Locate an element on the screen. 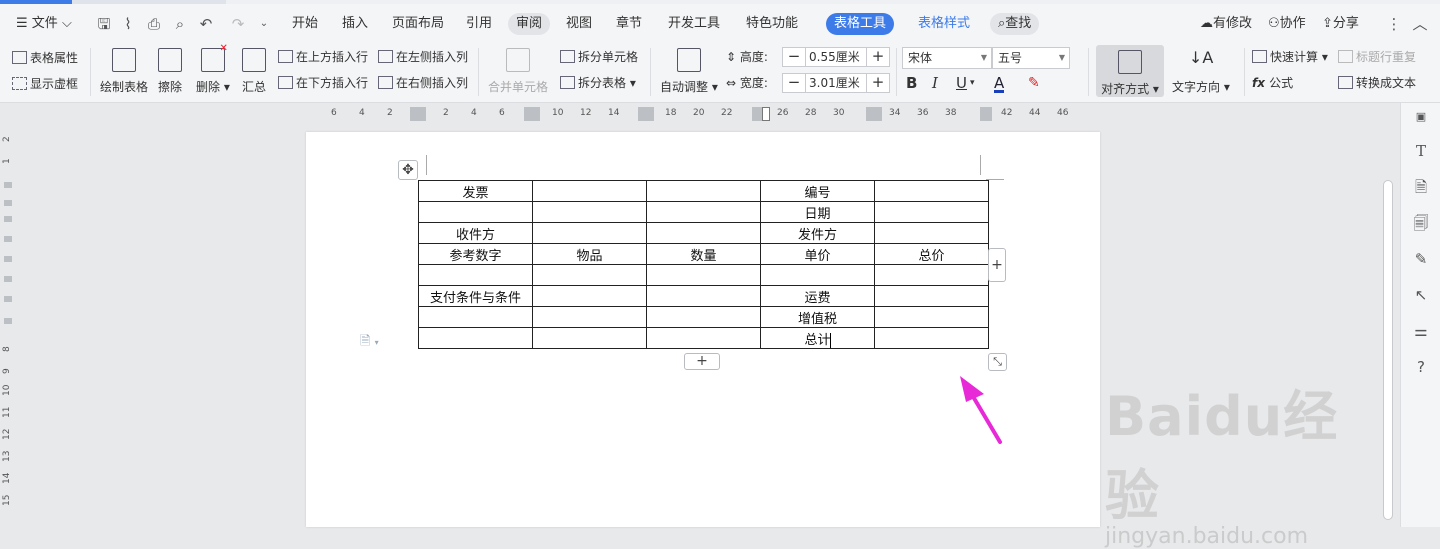 The height and width of the screenshot is (549, 1440). text-style-icon: T is located at coordinates (1421, 151).